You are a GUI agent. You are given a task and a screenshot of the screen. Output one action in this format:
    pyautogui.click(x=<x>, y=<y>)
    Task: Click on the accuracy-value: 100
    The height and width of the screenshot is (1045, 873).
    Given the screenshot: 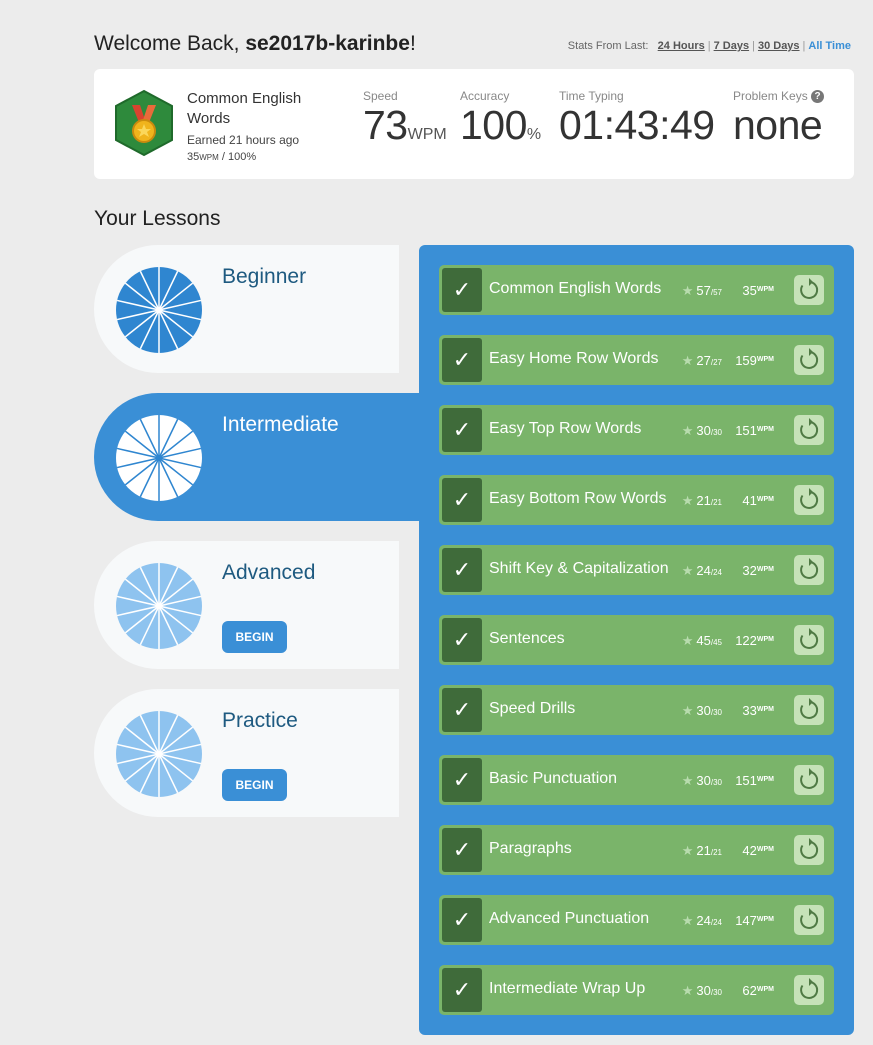 What is the action you would take?
    pyautogui.click(x=493, y=125)
    